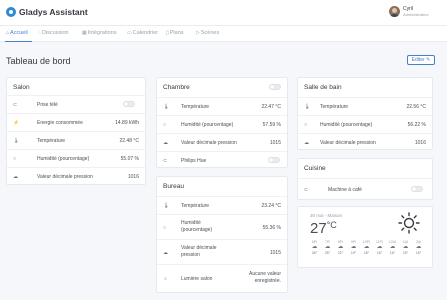 The image size is (447, 300). Describe the element at coordinates (222, 106) in the screenshot. I see `list-item: 🌡 Température 22.47 °C` at that location.